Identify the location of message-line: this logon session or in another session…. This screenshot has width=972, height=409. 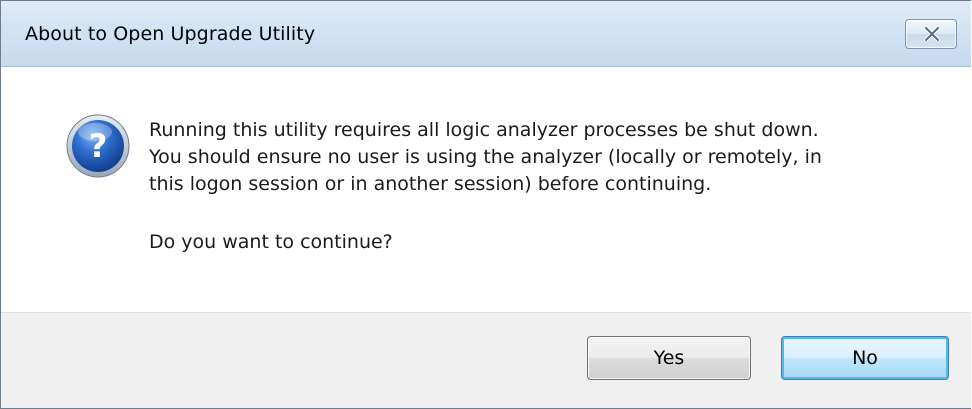
(430, 184).